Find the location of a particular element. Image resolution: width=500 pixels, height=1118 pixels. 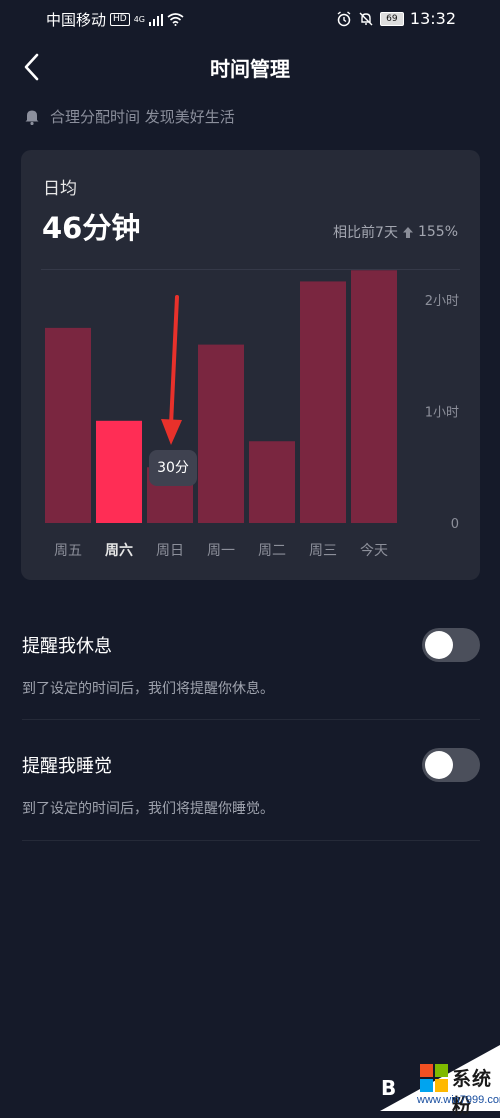

signal-icon is located at coordinates (156, 19).